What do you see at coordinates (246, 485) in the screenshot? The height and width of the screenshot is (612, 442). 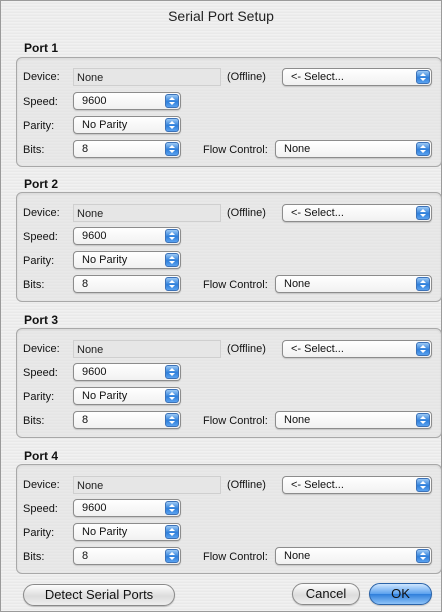 I see `port-4-status: (Offline)` at bounding box center [246, 485].